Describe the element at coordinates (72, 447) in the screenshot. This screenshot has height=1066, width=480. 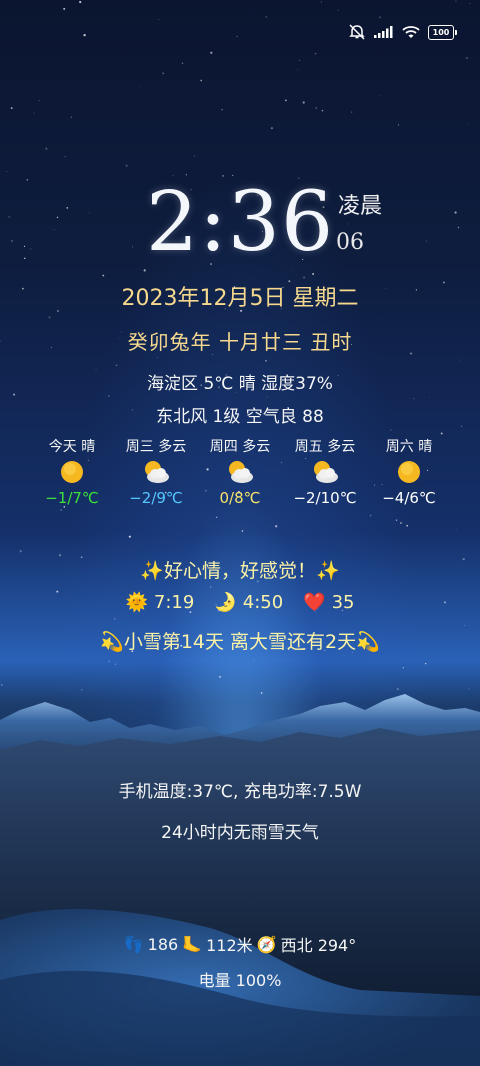
I see `forecast-day-label: 今天 晴` at that location.